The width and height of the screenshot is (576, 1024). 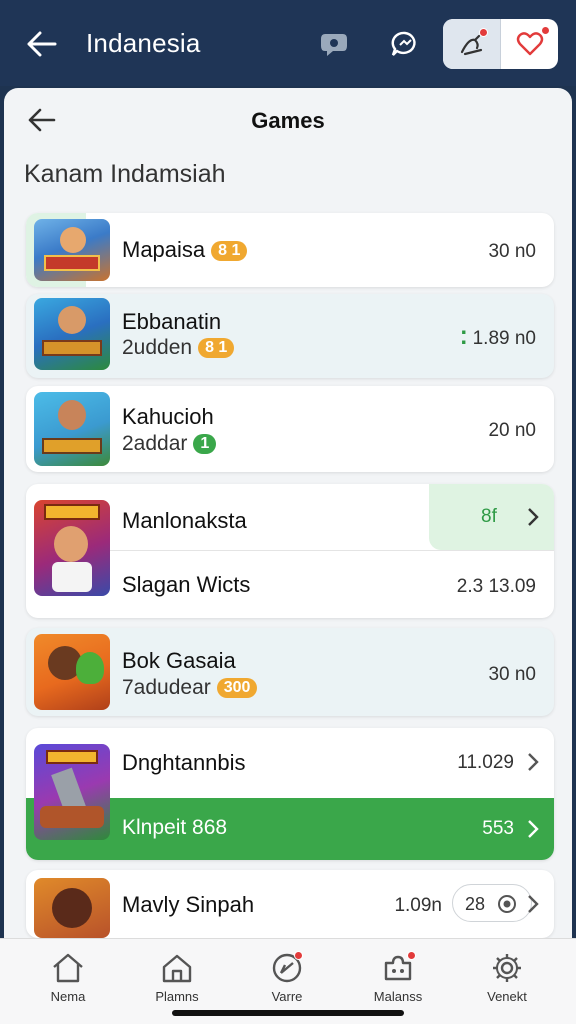 What do you see at coordinates (290, 429) in the screenshot?
I see `game-row-kahucioh: Kahucioh 2addar 1 20 n0` at bounding box center [290, 429].